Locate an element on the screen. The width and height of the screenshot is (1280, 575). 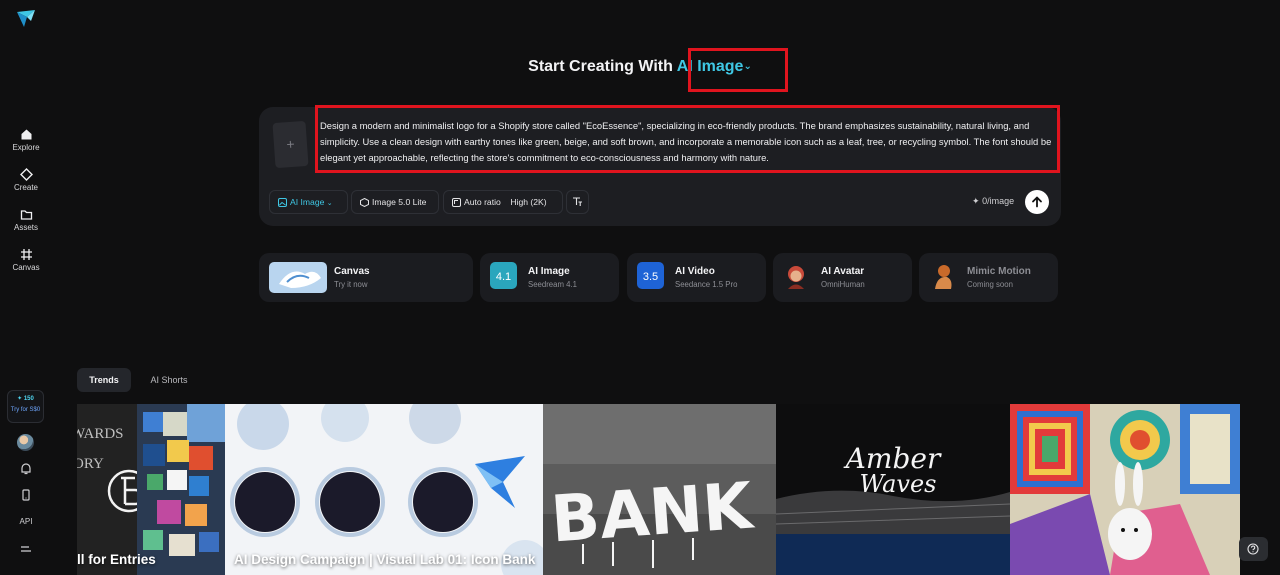
model-selector-label: Image 5.0 Lite is located at coordinates (399, 202).